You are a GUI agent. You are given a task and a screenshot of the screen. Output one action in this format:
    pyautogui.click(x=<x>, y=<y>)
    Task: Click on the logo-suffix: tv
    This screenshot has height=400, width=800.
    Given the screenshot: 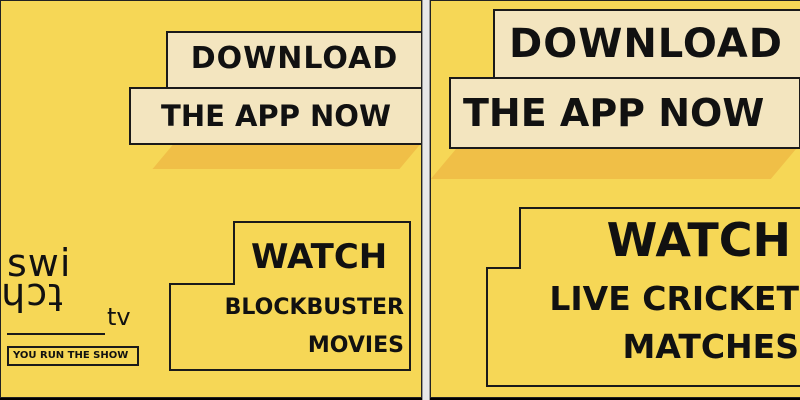 What is the action you would take?
    pyautogui.click(x=119, y=317)
    